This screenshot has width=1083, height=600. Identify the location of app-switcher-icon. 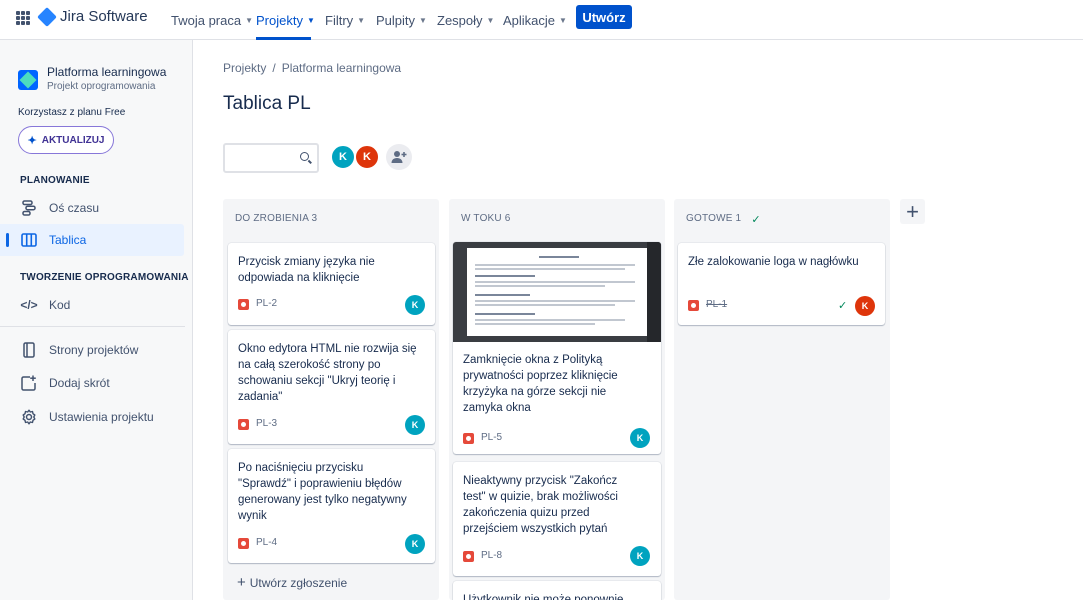
(23, 18).